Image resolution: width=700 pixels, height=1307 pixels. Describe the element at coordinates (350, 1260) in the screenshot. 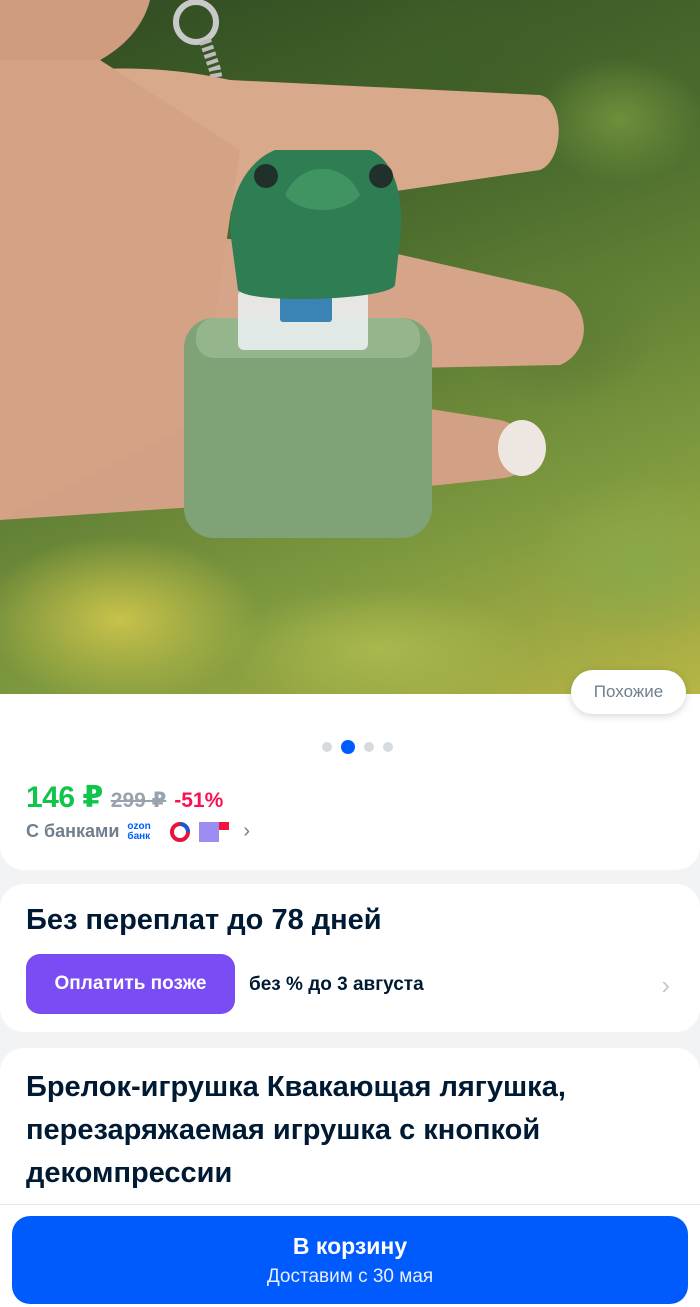

I see `add-to-cart-button: В корзину Доставим с 30 мая` at that location.